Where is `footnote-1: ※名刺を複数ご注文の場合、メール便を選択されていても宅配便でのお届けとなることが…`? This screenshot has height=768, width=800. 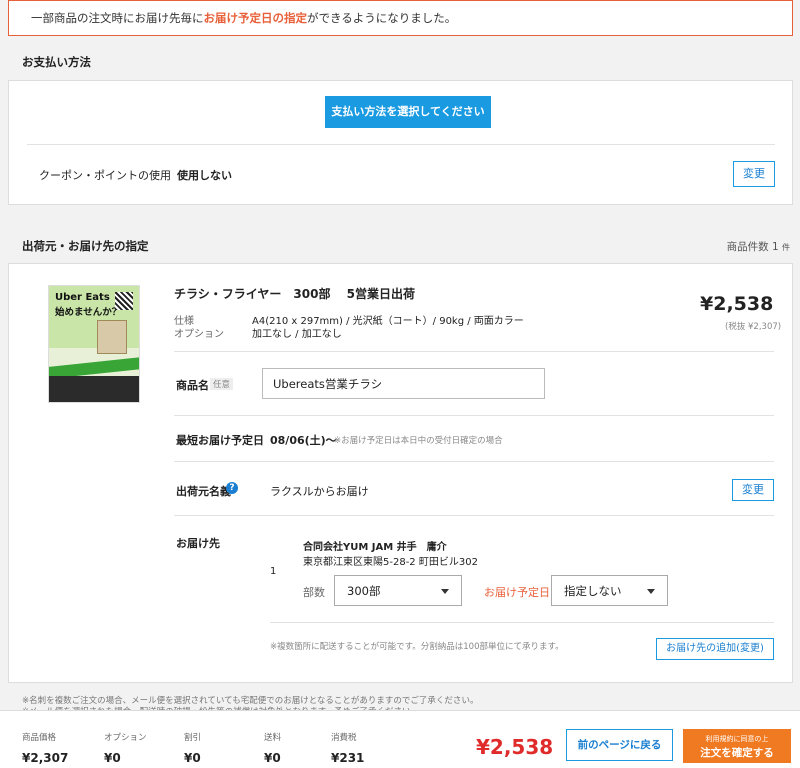 footnote-1: ※名刺を複数ご注文の場合、メール便を選択されていても宅配便でのお届けとなることが… is located at coordinates (250, 701).